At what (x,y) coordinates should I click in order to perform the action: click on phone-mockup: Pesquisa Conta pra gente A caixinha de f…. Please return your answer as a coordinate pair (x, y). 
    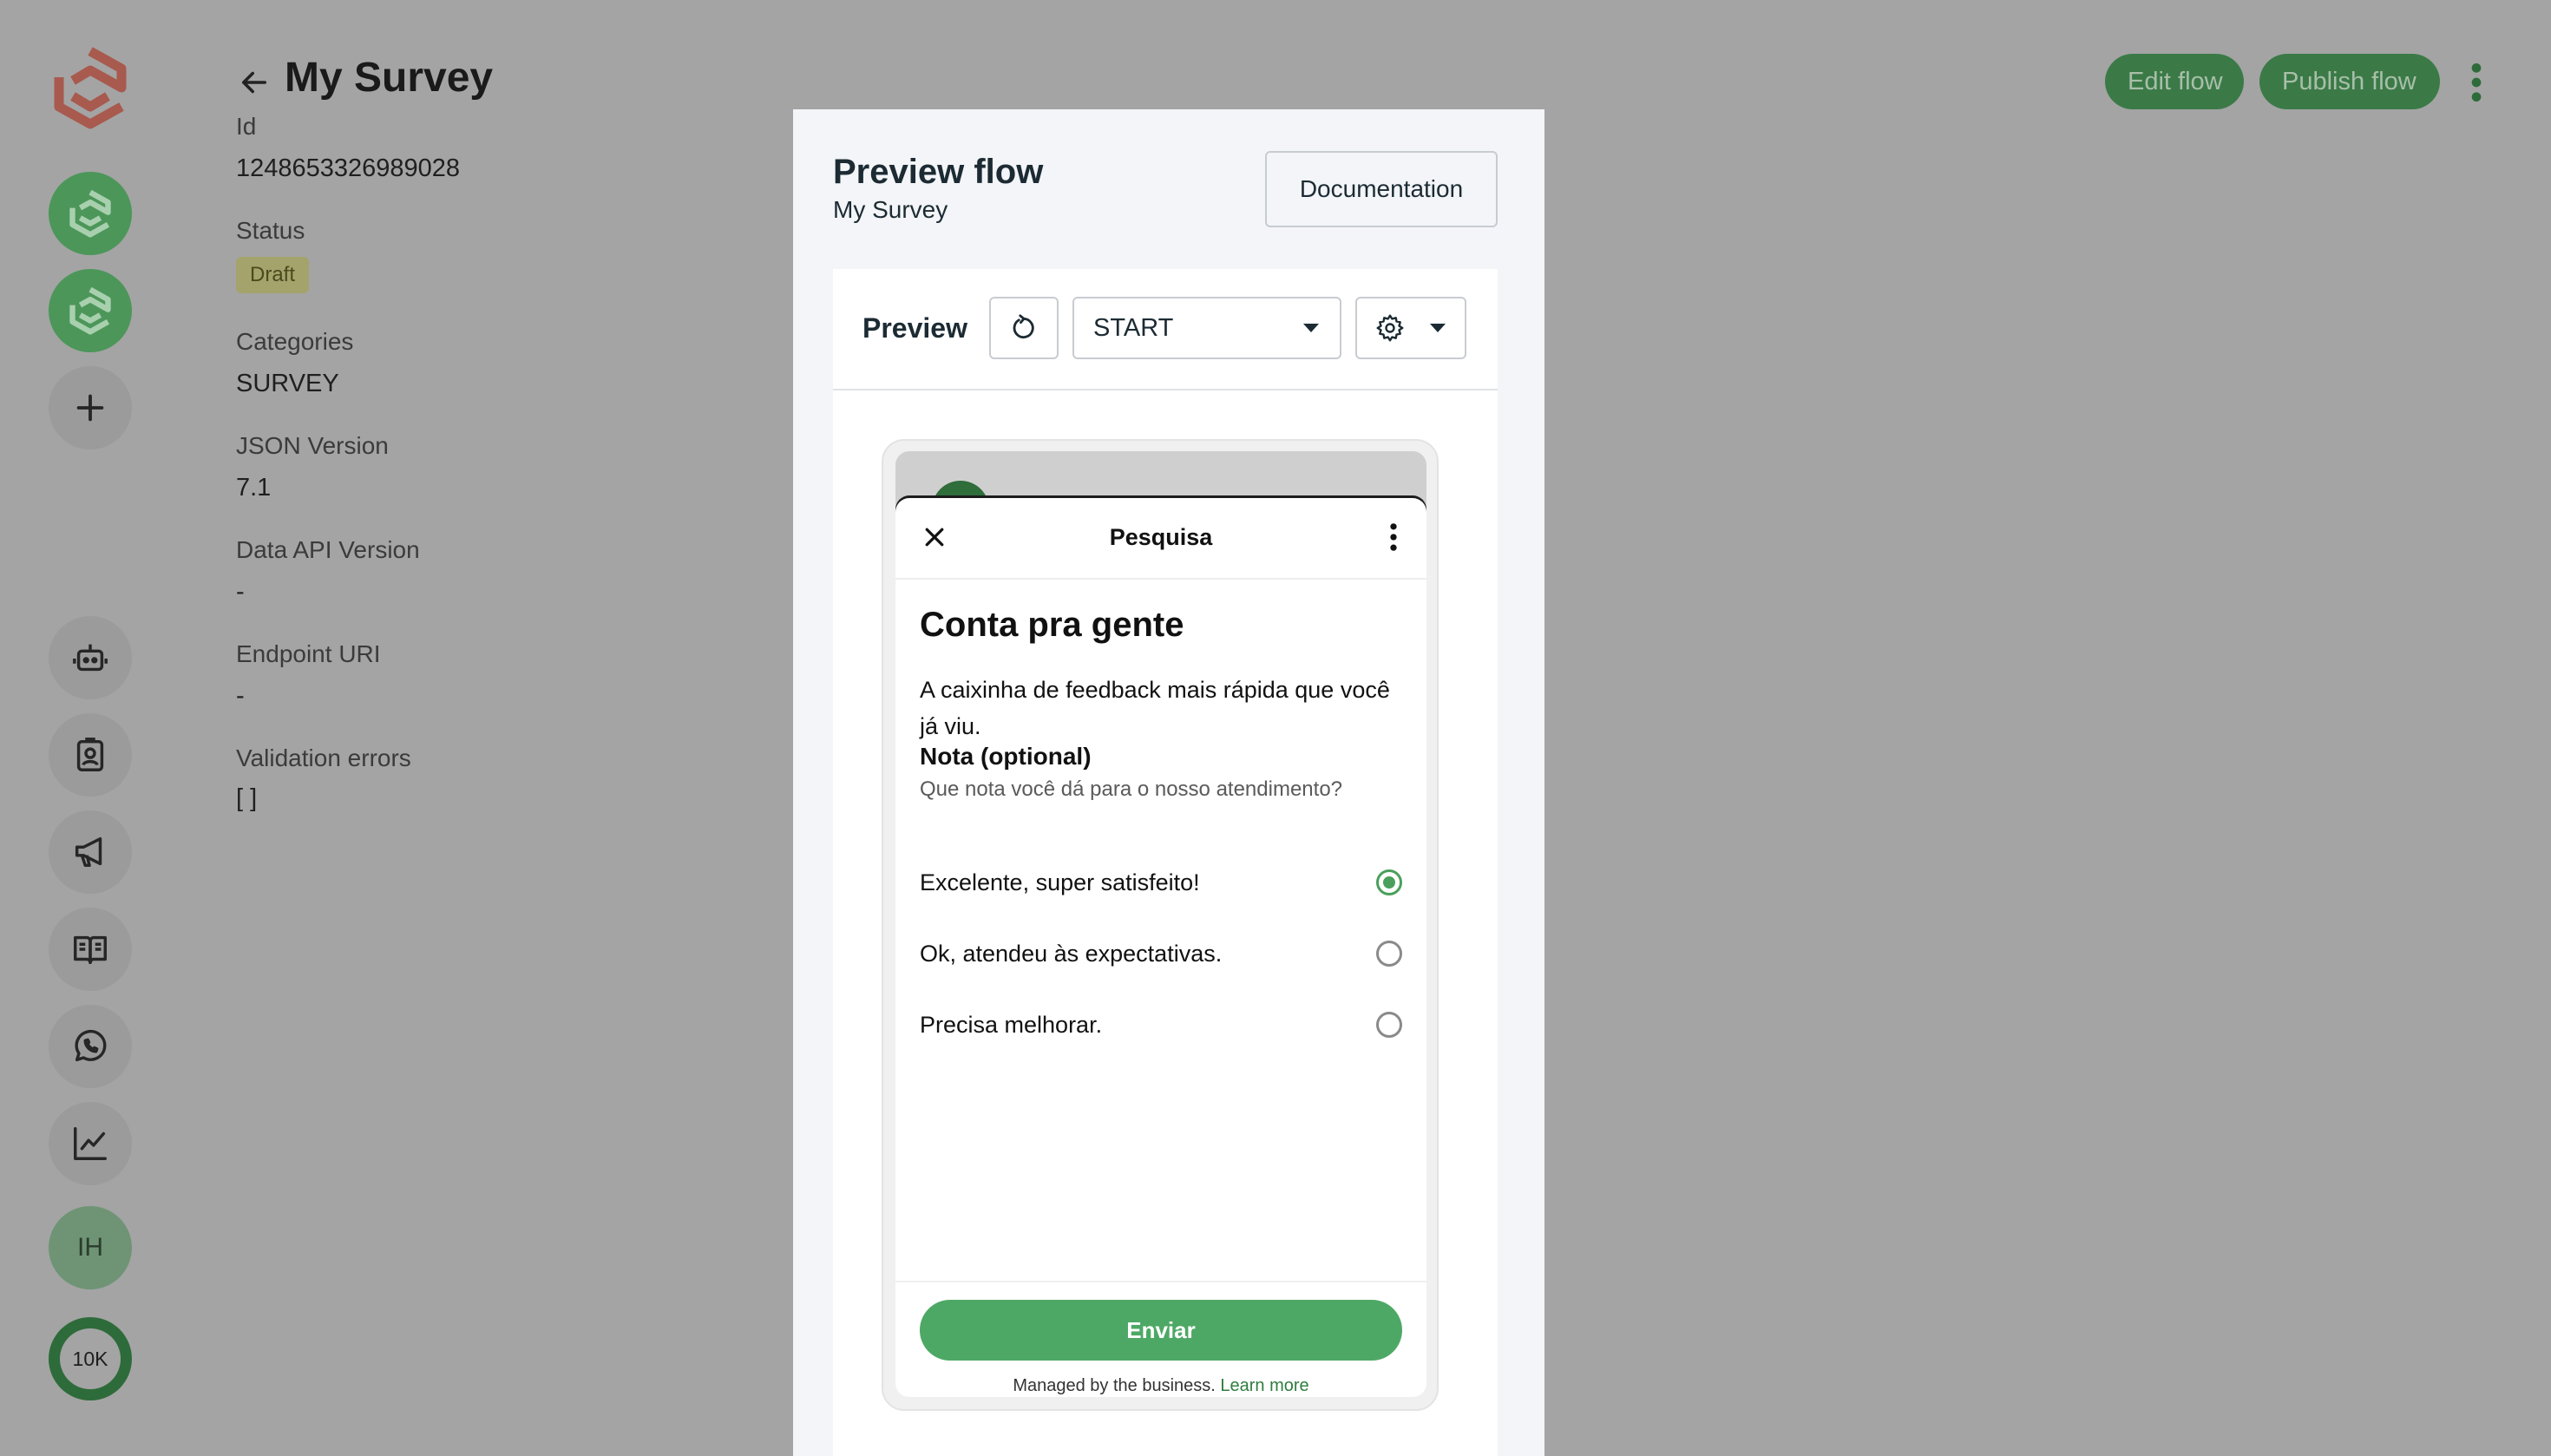
    Looking at the image, I should click on (1160, 925).